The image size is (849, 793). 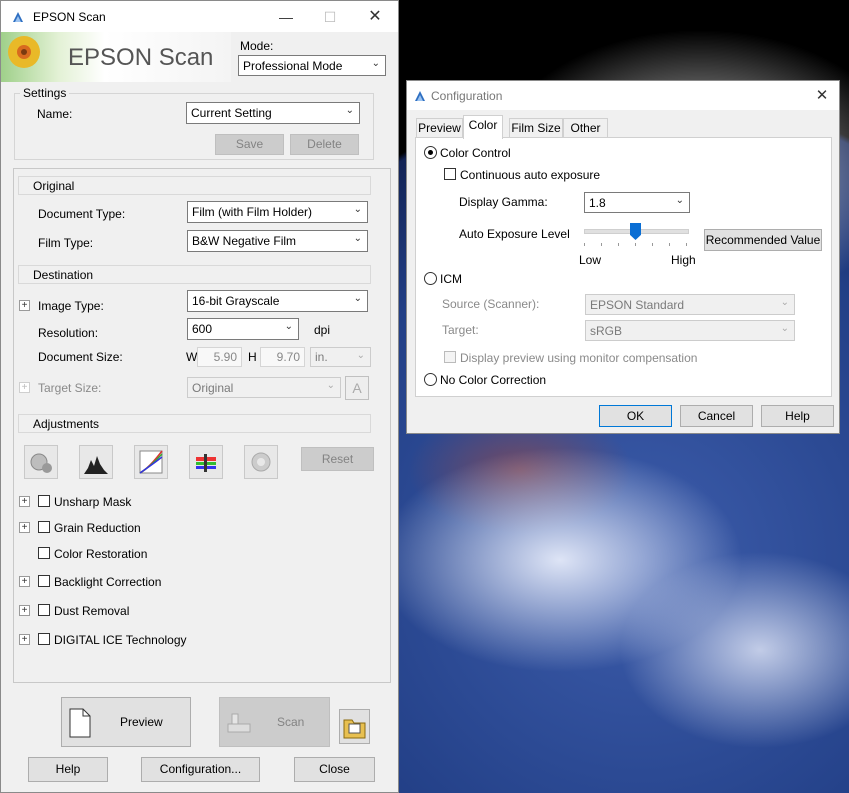 I want to click on no-color-correction-radio, so click(x=430, y=379).